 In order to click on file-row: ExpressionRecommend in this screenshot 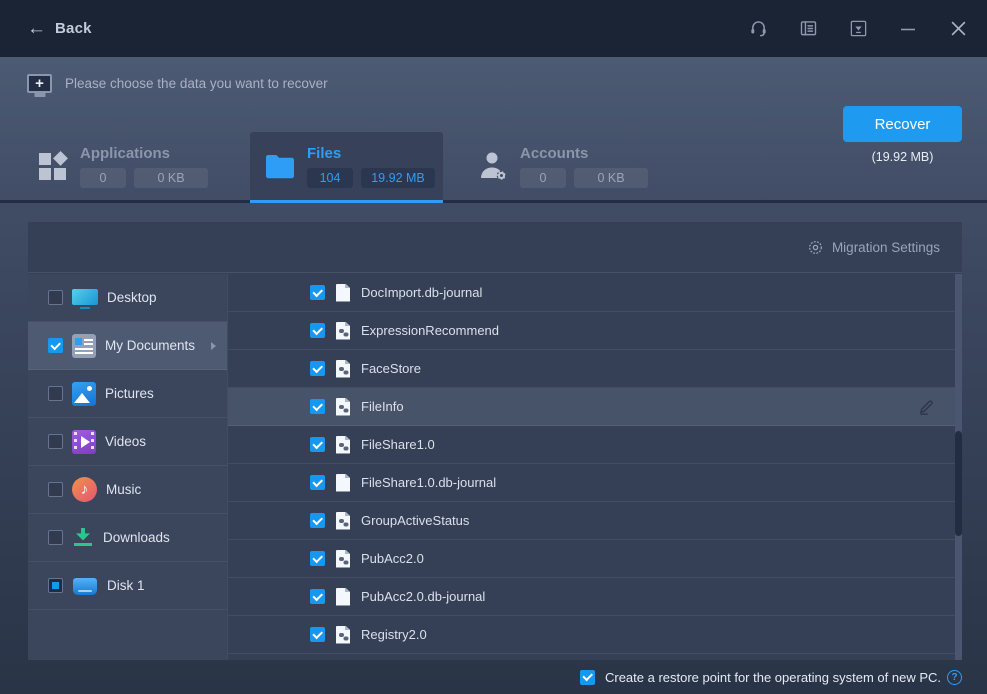, I will do `click(595, 331)`.